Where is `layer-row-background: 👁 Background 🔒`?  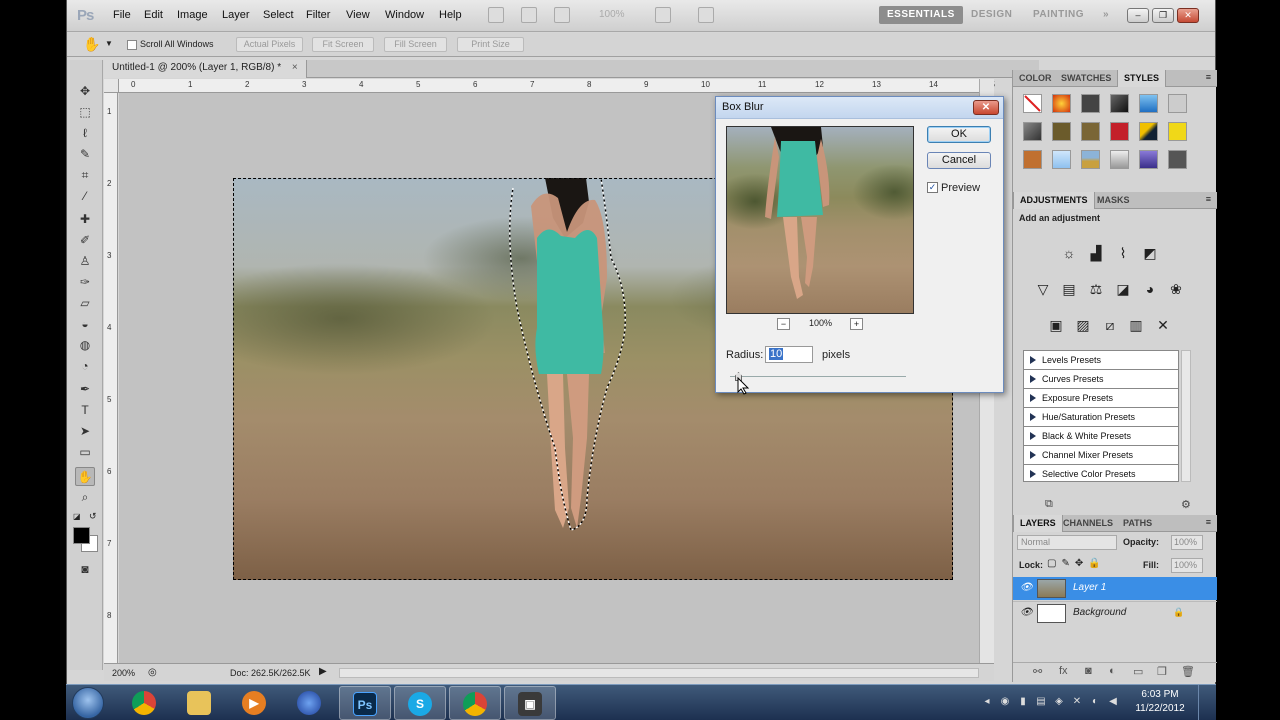
layer-row-background: 👁 Background 🔒 is located at coordinates (1115, 612).